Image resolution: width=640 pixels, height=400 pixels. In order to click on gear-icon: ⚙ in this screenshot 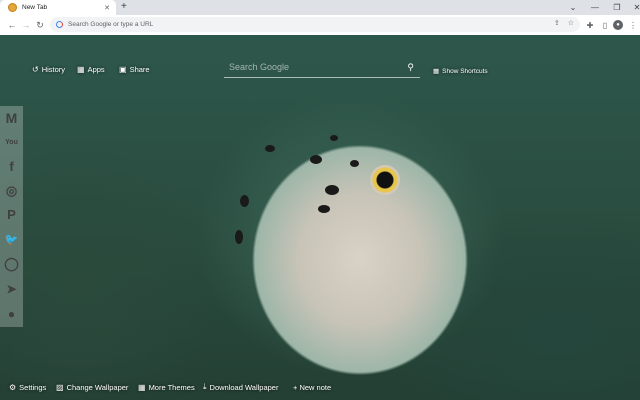, I will do `click(13, 387)`.